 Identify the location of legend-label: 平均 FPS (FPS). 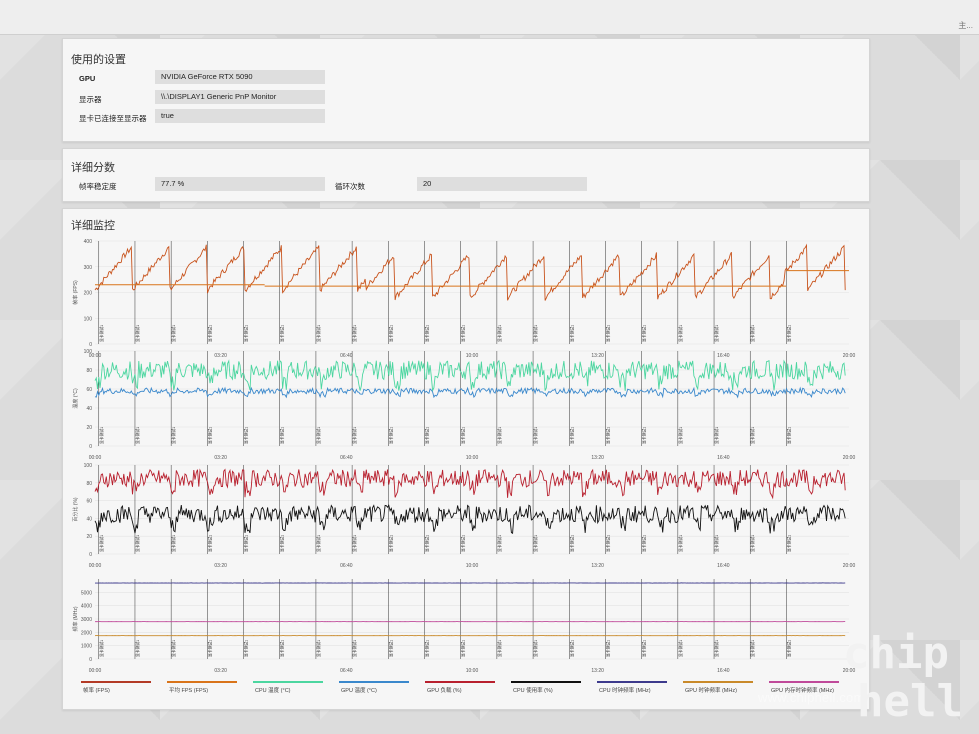
(189, 691).